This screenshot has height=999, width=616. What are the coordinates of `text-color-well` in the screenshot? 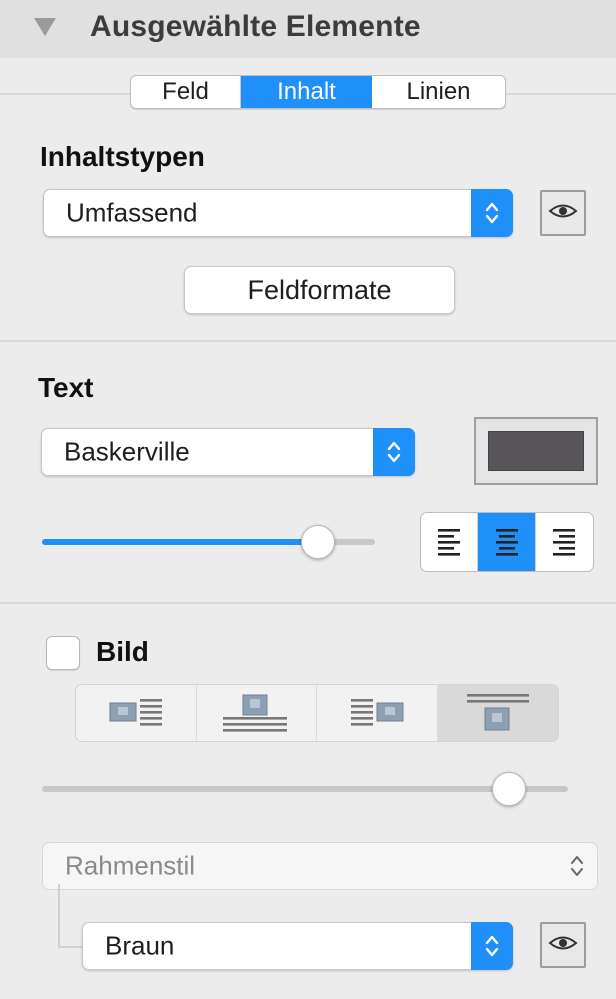 It's located at (536, 451).